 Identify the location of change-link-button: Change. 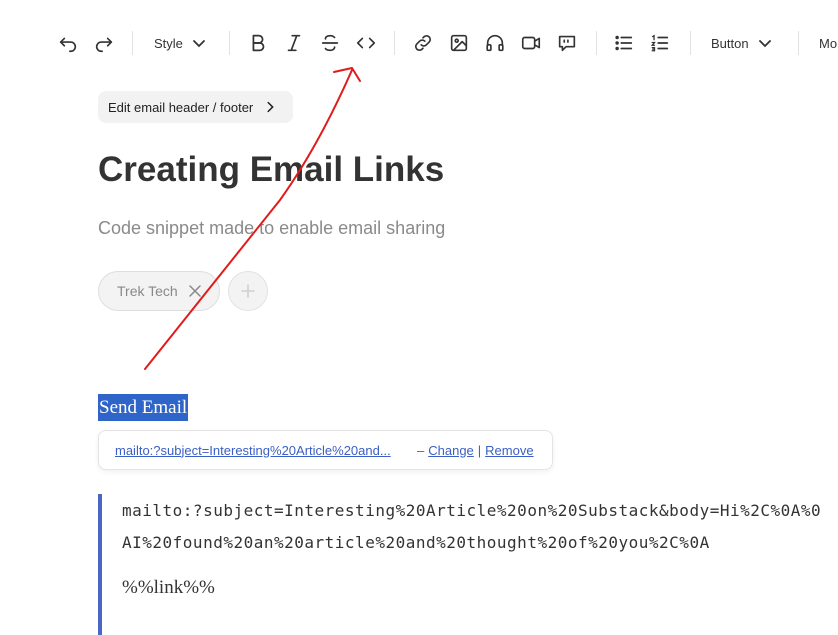
(451, 450).